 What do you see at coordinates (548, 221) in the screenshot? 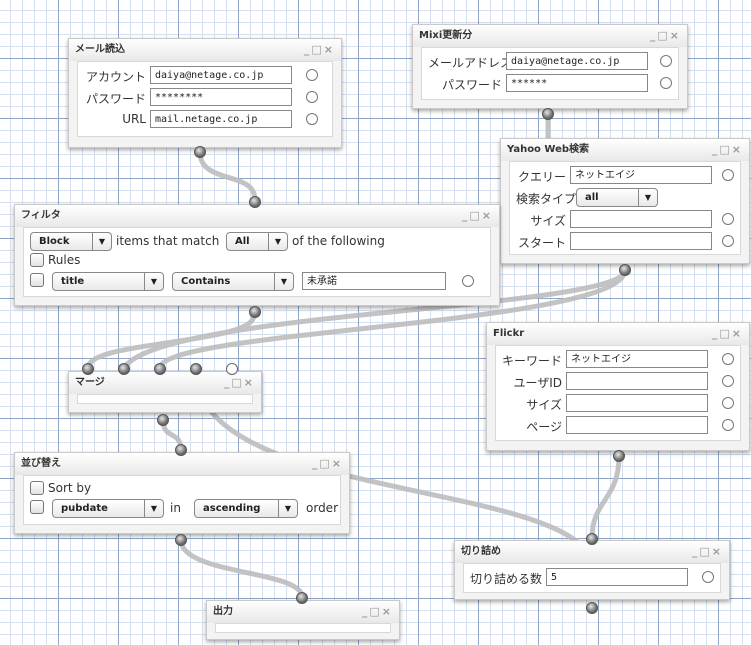
I see `size-label: サイズ` at bounding box center [548, 221].